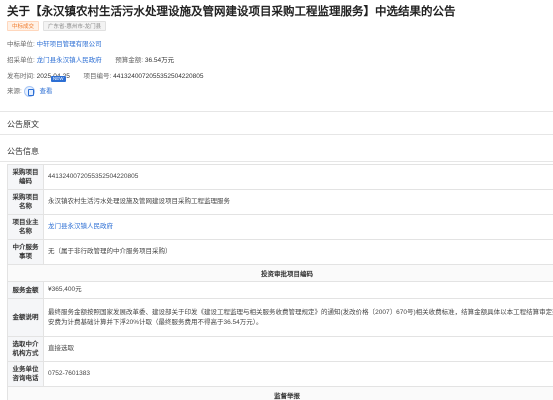 The width and height of the screenshot is (553, 400). I want to click on source-label: 来源:, so click(14, 91).